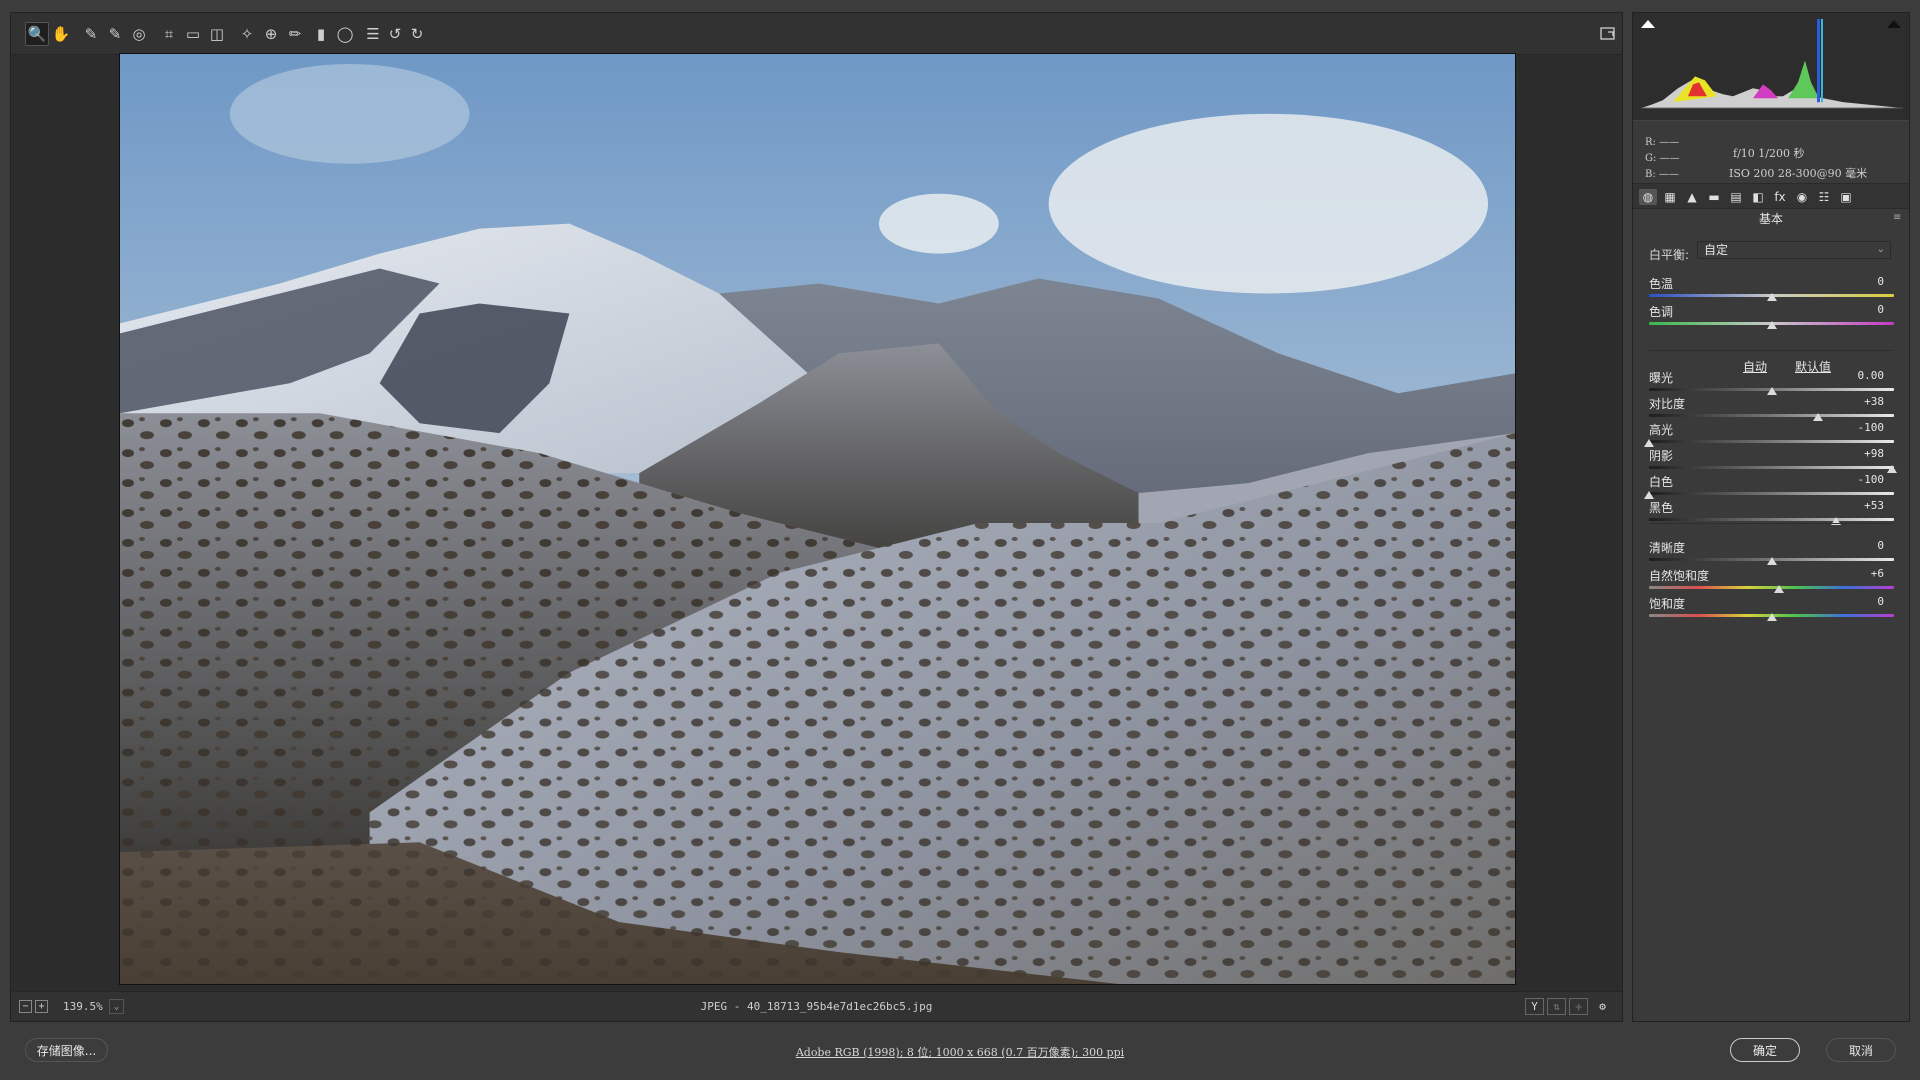 The height and width of the screenshot is (1080, 1920). What do you see at coordinates (1880, 249) in the screenshot?
I see `chevron-down-icon: ⌄` at bounding box center [1880, 249].